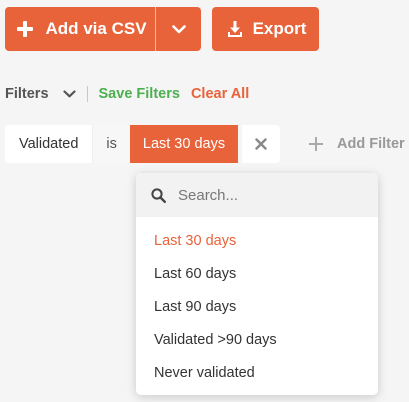  What do you see at coordinates (158, 195) in the screenshot?
I see `search-icon` at bounding box center [158, 195].